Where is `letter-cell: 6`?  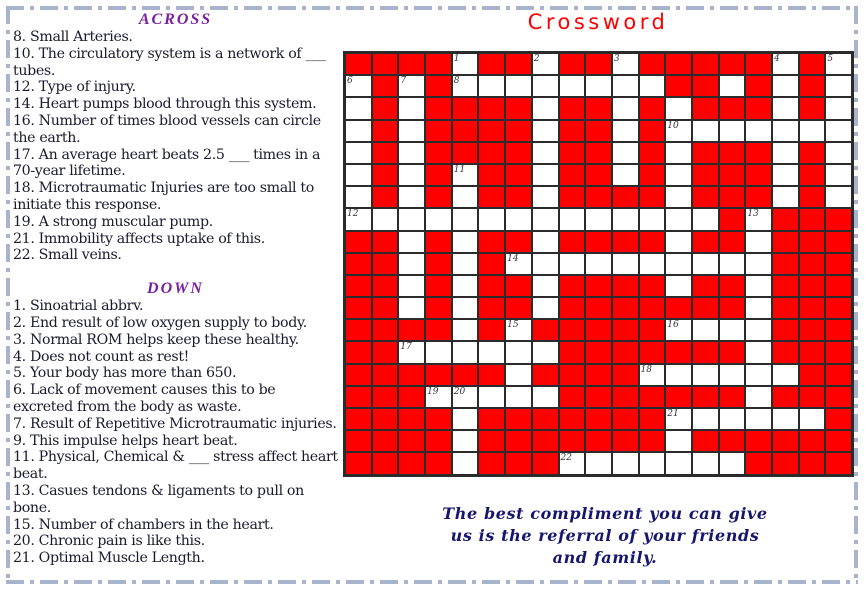
letter-cell: 6 is located at coordinates (358, 86).